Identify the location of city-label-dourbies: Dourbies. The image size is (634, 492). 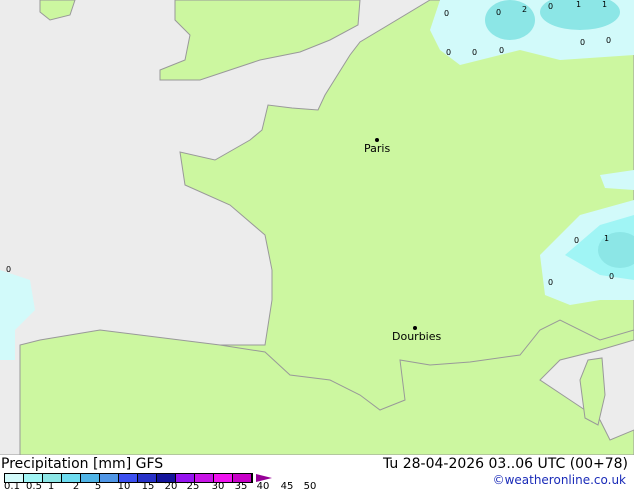
(417, 336).